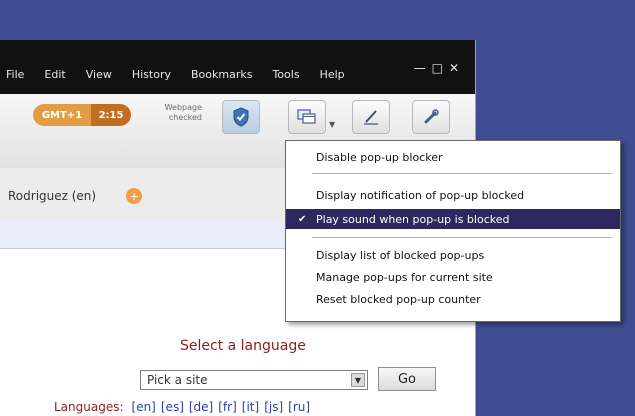  Describe the element at coordinates (201, 407) in the screenshot. I see `lang-link: [de]` at that location.